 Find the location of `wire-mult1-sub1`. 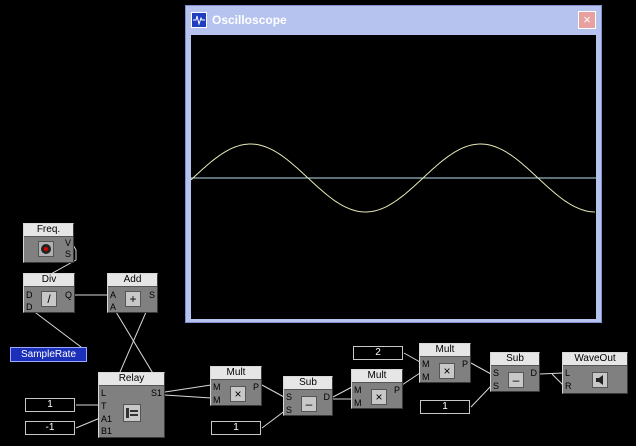

wire-mult1-sub1 is located at coordinates (273, 391).